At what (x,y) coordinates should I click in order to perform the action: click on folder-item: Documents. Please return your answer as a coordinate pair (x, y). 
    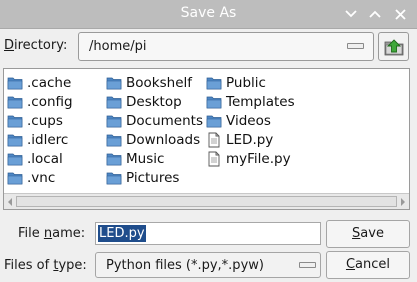
    Looking at the image, I should click on (154, 120).